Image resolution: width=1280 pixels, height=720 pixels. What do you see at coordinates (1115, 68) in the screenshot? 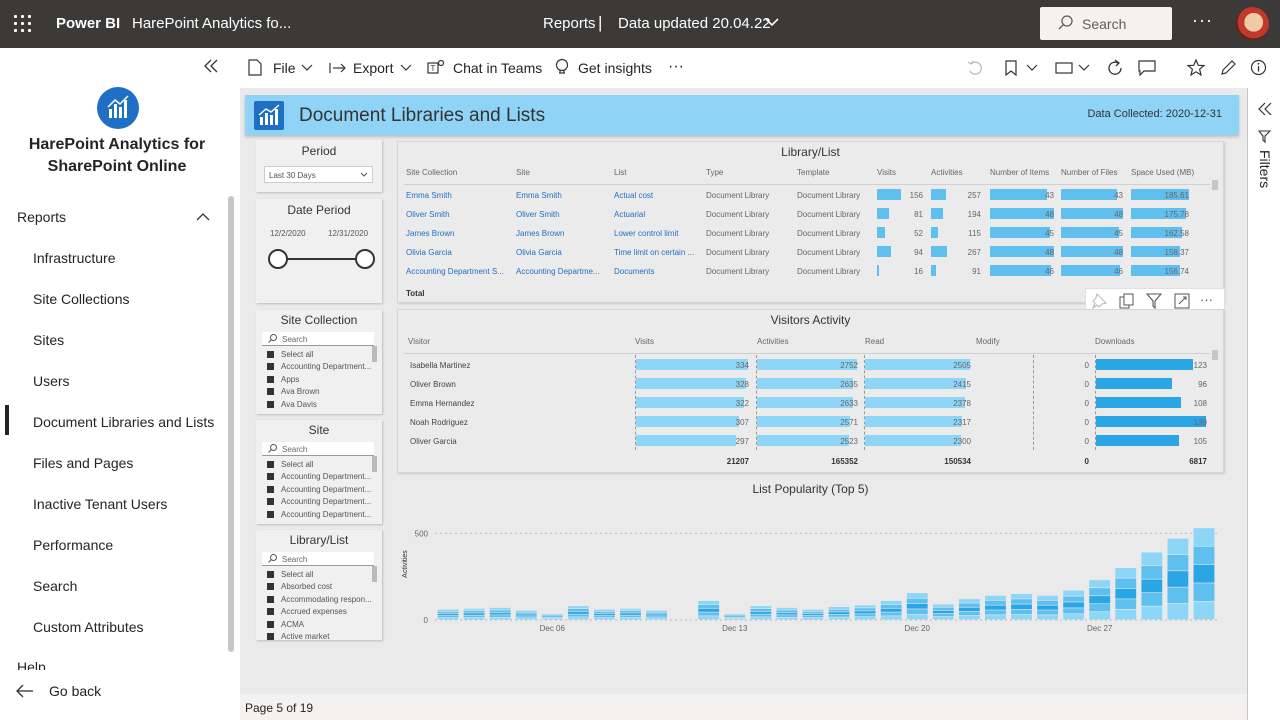
I see `refresh-icon` at bounding box center [1115, 68].